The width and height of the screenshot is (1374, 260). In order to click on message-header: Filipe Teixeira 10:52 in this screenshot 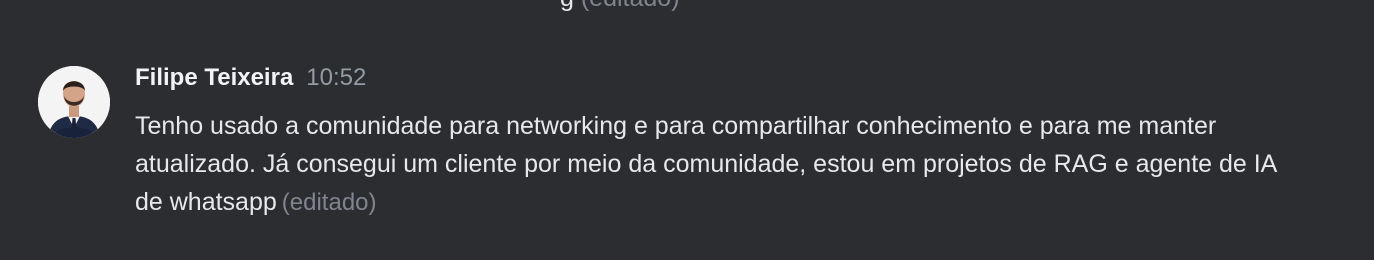, I will do `click(730, 81)`.